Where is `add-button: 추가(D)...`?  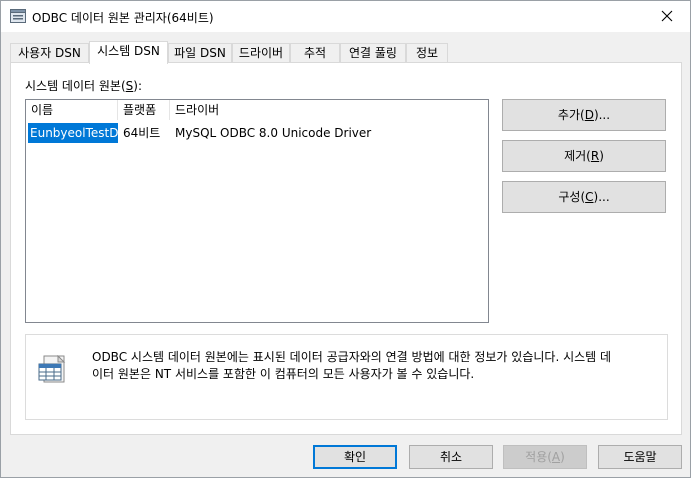
add-button: 추가(D)... is located at coordinates (584, 115).